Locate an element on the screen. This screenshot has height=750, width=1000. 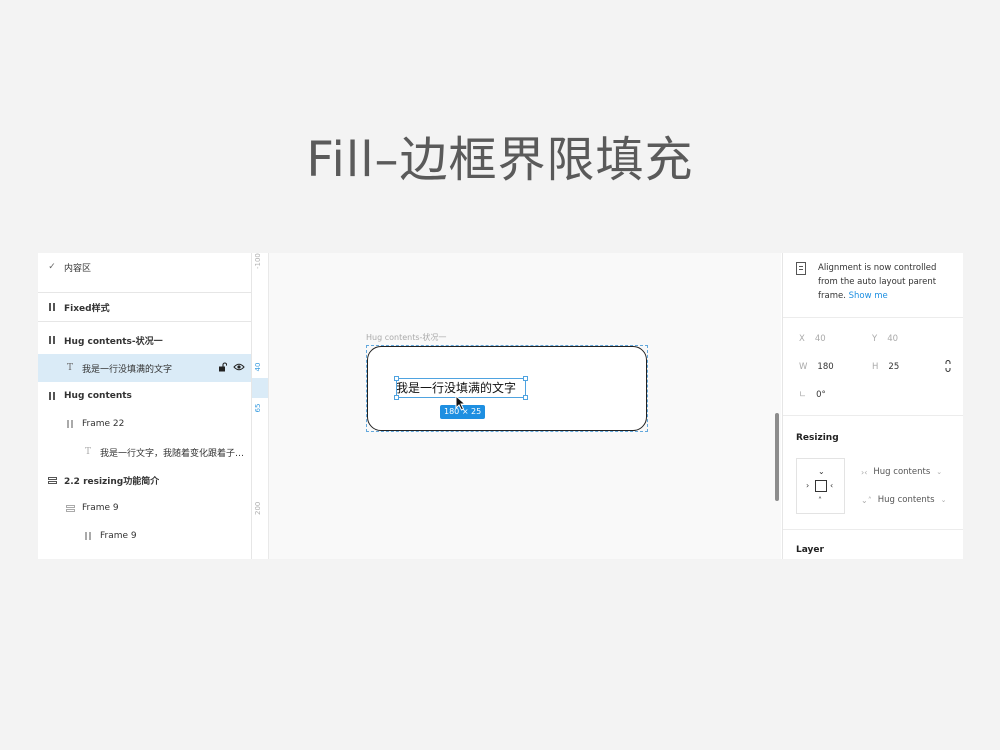
y-label: Y is located at coordinates (875, 339).